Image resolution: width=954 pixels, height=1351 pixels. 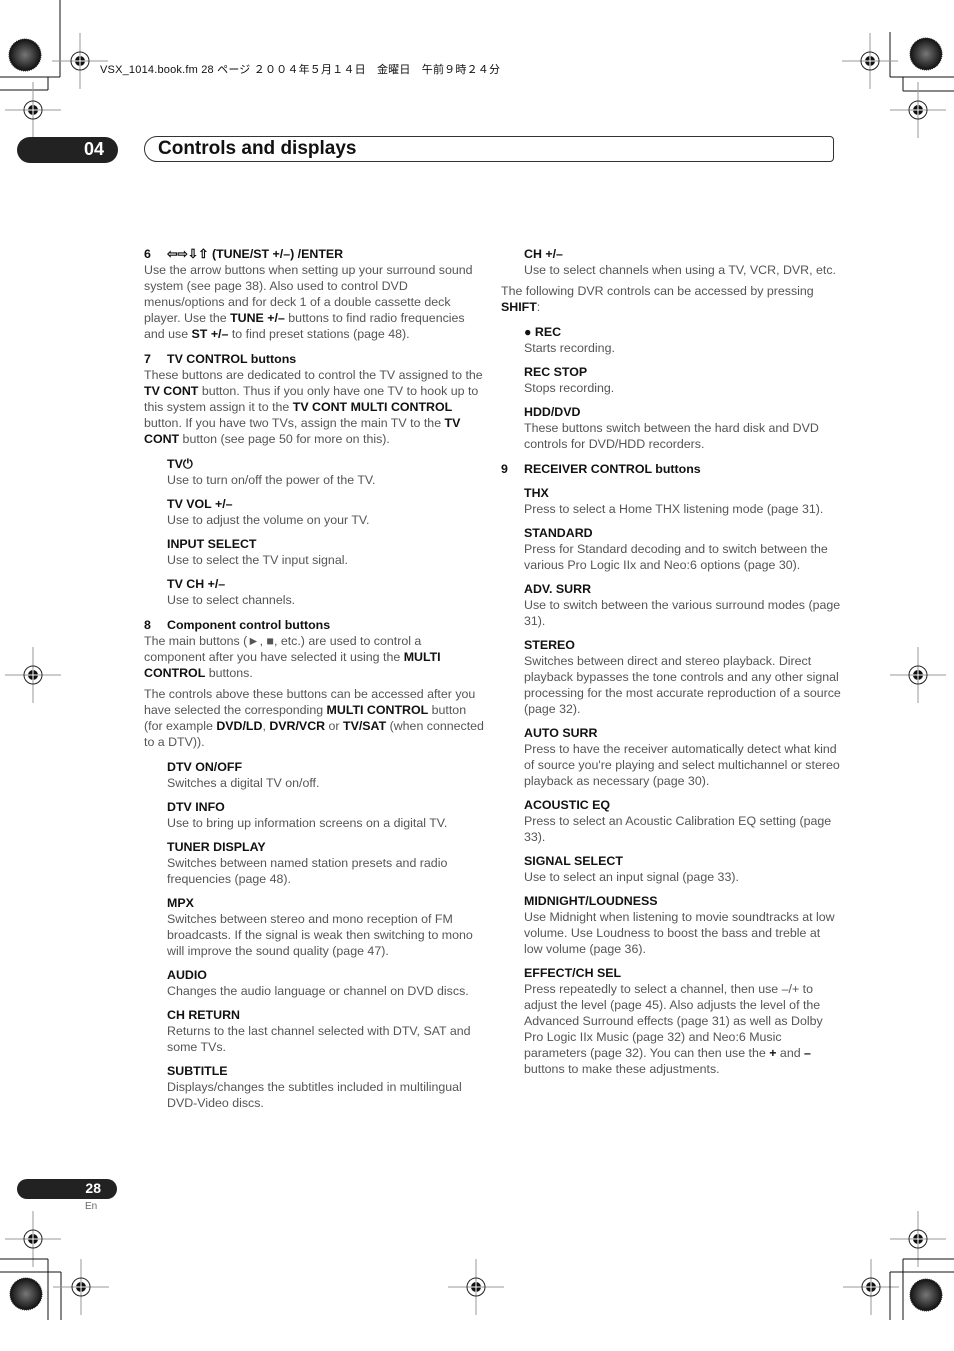 I want to click on page-number: 28, so click(x=93, y=1188).